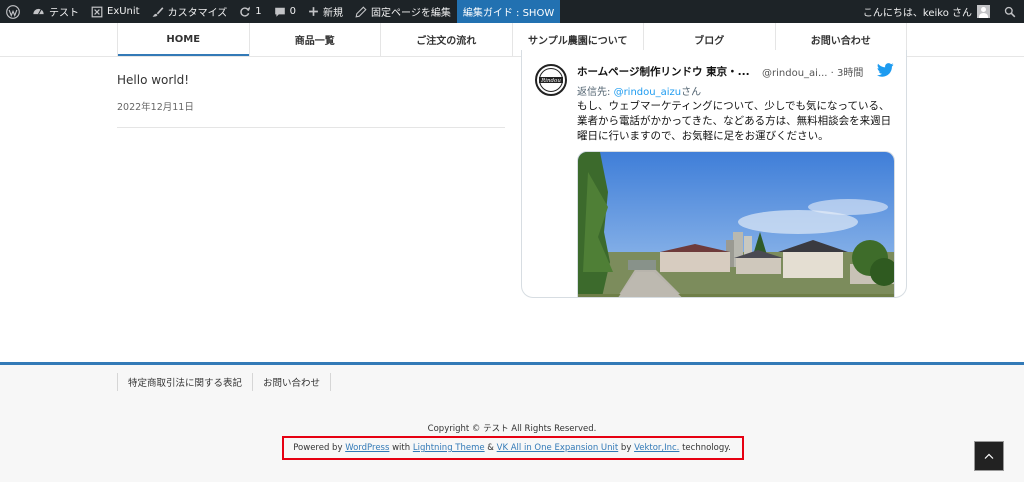  I want to click on exunit-label: ExUnit, so click(123, 11).